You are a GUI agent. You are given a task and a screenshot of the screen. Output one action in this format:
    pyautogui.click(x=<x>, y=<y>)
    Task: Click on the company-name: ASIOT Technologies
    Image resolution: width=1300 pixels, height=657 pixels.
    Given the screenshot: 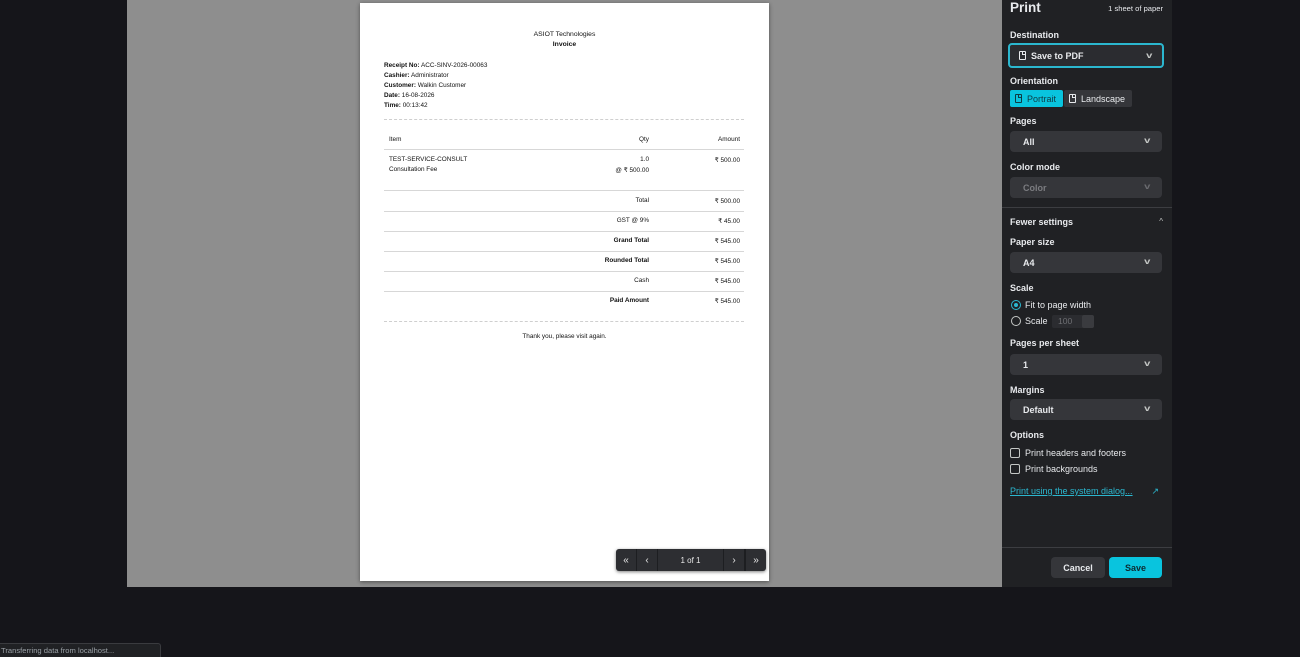 What is the action you would take?
    pyautogui.click(x=564, y=34)
    